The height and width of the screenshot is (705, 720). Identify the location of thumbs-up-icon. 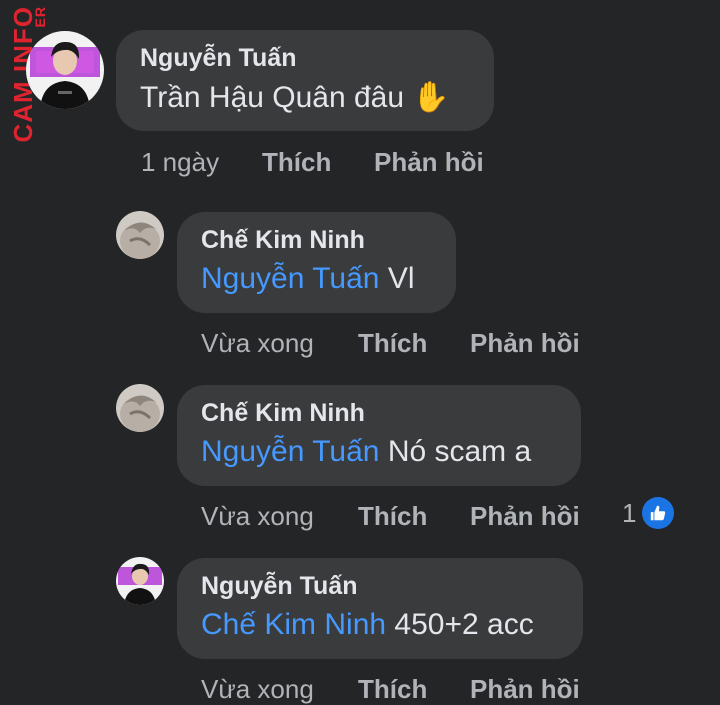
(658, 513).